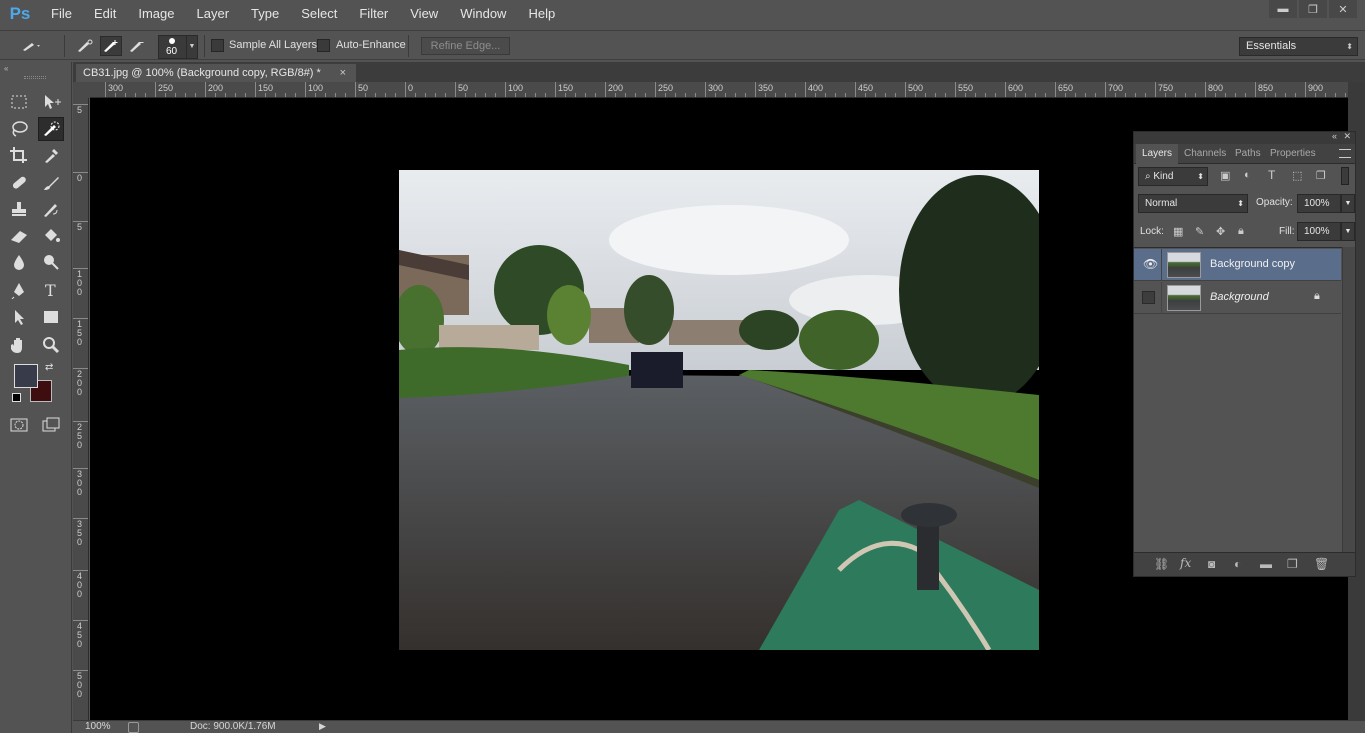  What do you see at coordinates (1283, 9) in the screenshot?
I see `minimize-button: ▬` at bounding box center [1283, 9].